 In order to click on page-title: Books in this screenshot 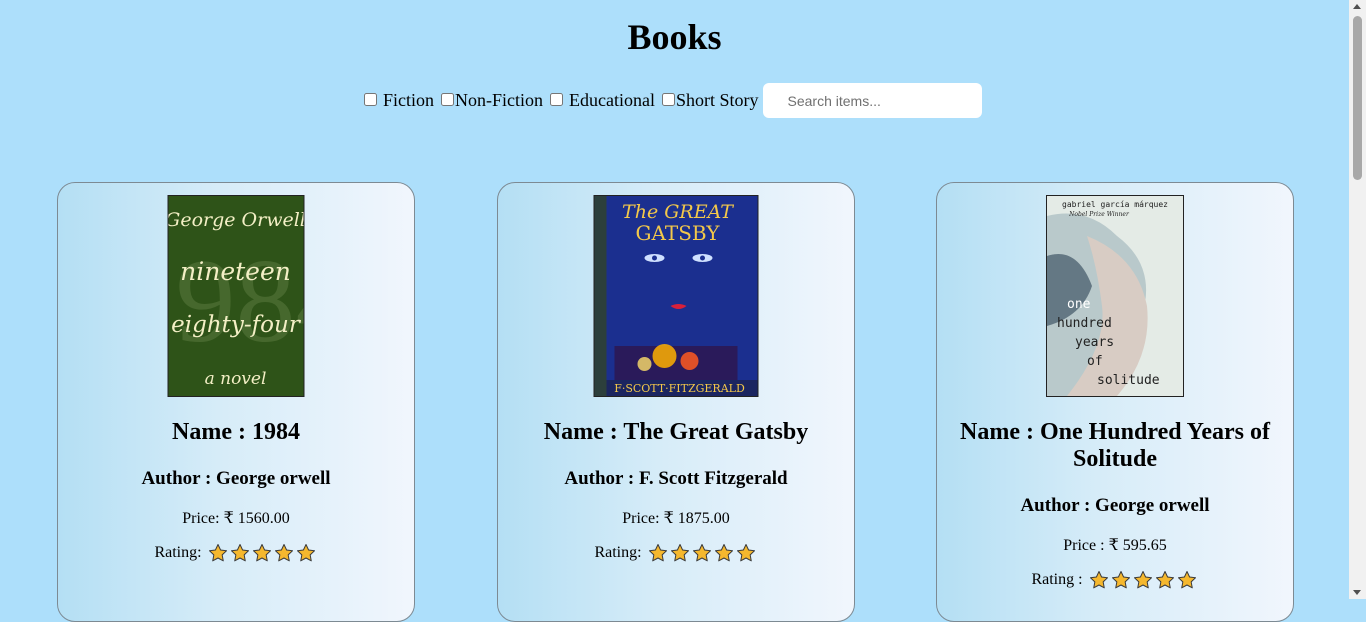, I will do `click(674, 37)`.